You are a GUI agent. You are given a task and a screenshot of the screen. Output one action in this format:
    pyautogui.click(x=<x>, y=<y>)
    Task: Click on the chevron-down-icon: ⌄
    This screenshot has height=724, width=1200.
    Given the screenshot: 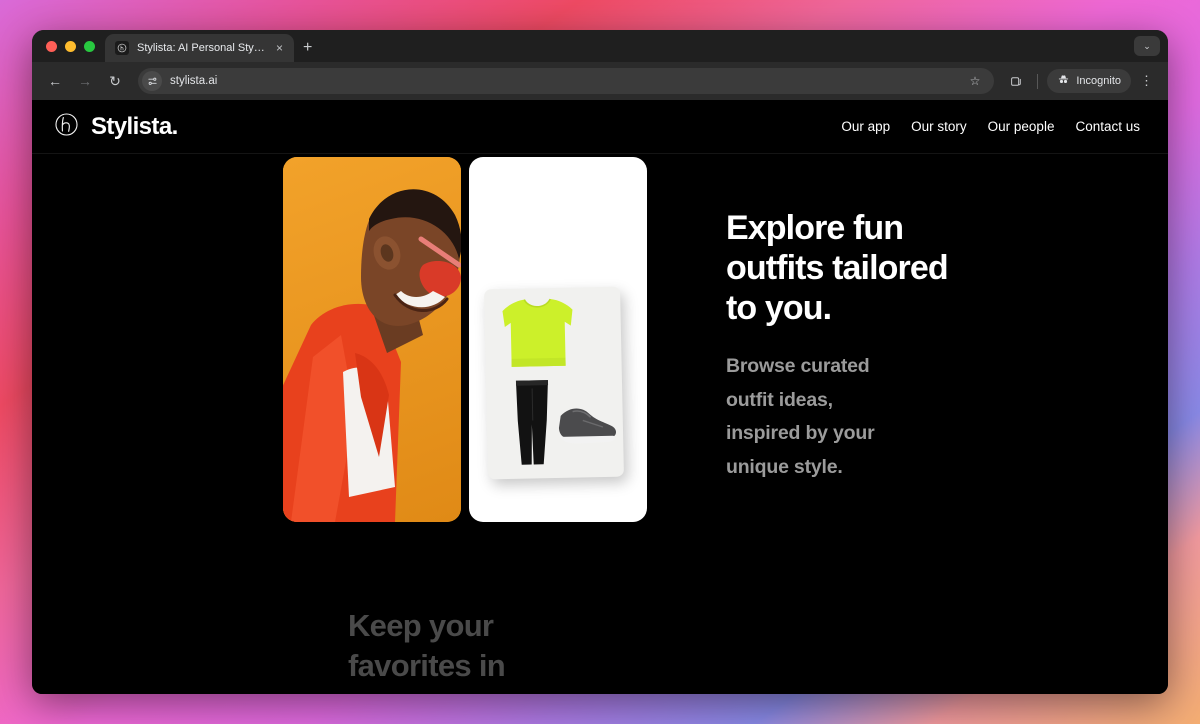 What is the action you would take?
    pyautogui.click(x=1147, y=46)
    